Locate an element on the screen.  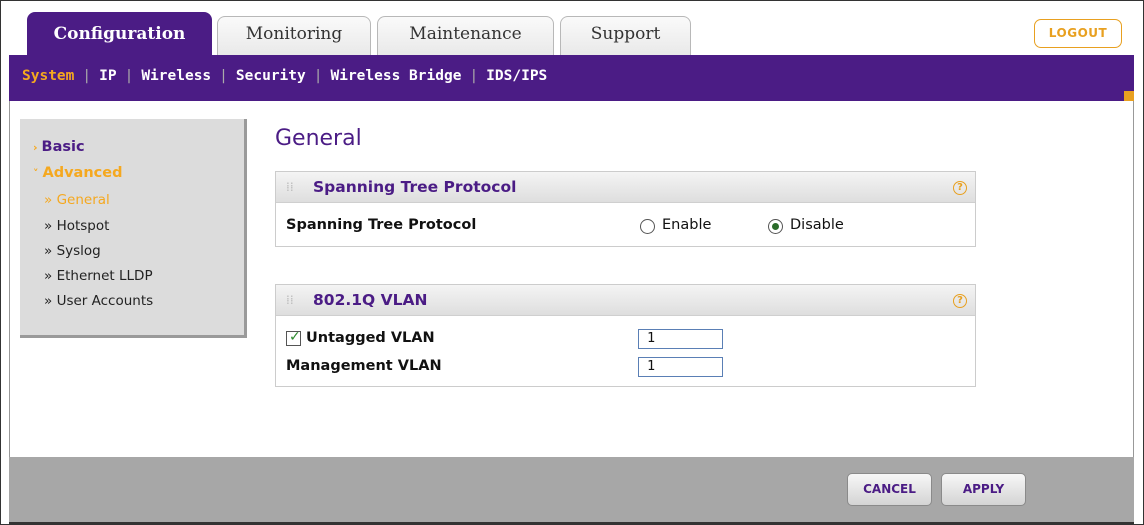
subnav-item-system: System is located at coordinates (48, 76).